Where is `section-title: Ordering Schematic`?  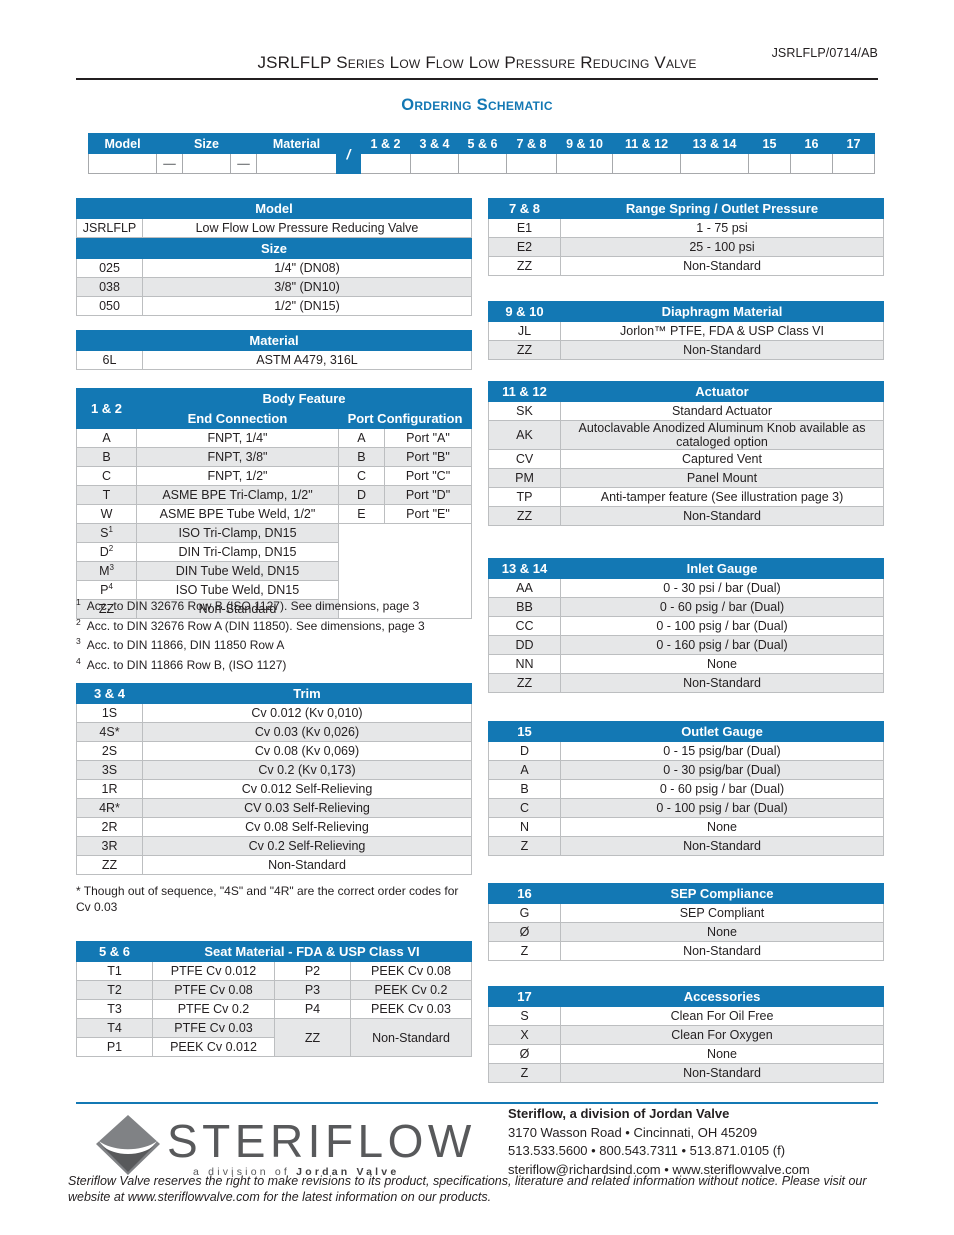
section-title: Ordering Schematic is located at coordinates (477, 105).